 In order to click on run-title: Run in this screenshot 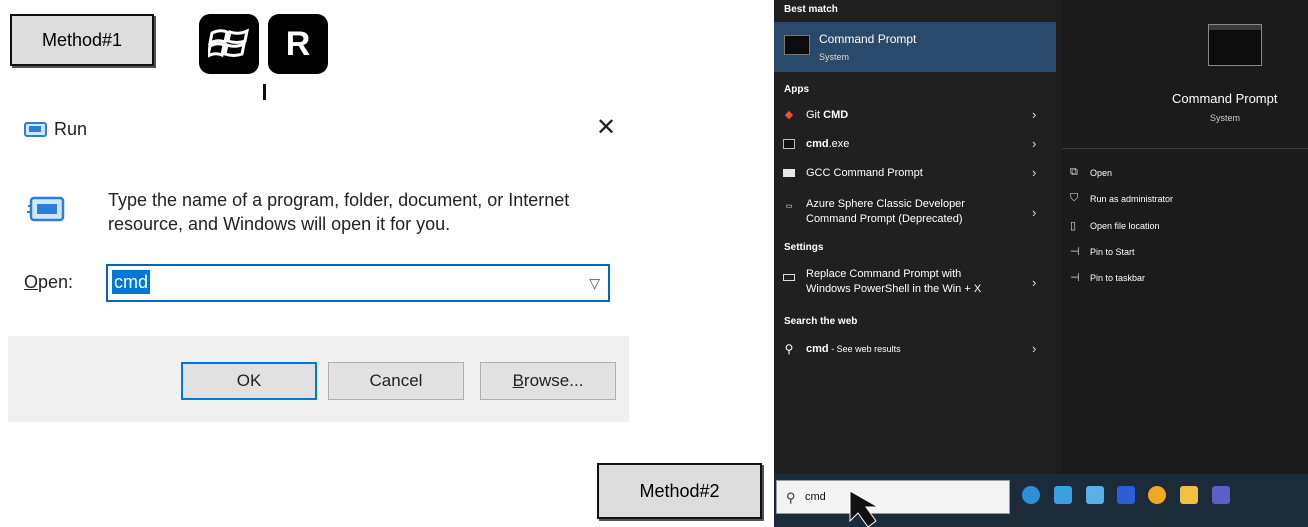, I will do `click(71, 129)`.